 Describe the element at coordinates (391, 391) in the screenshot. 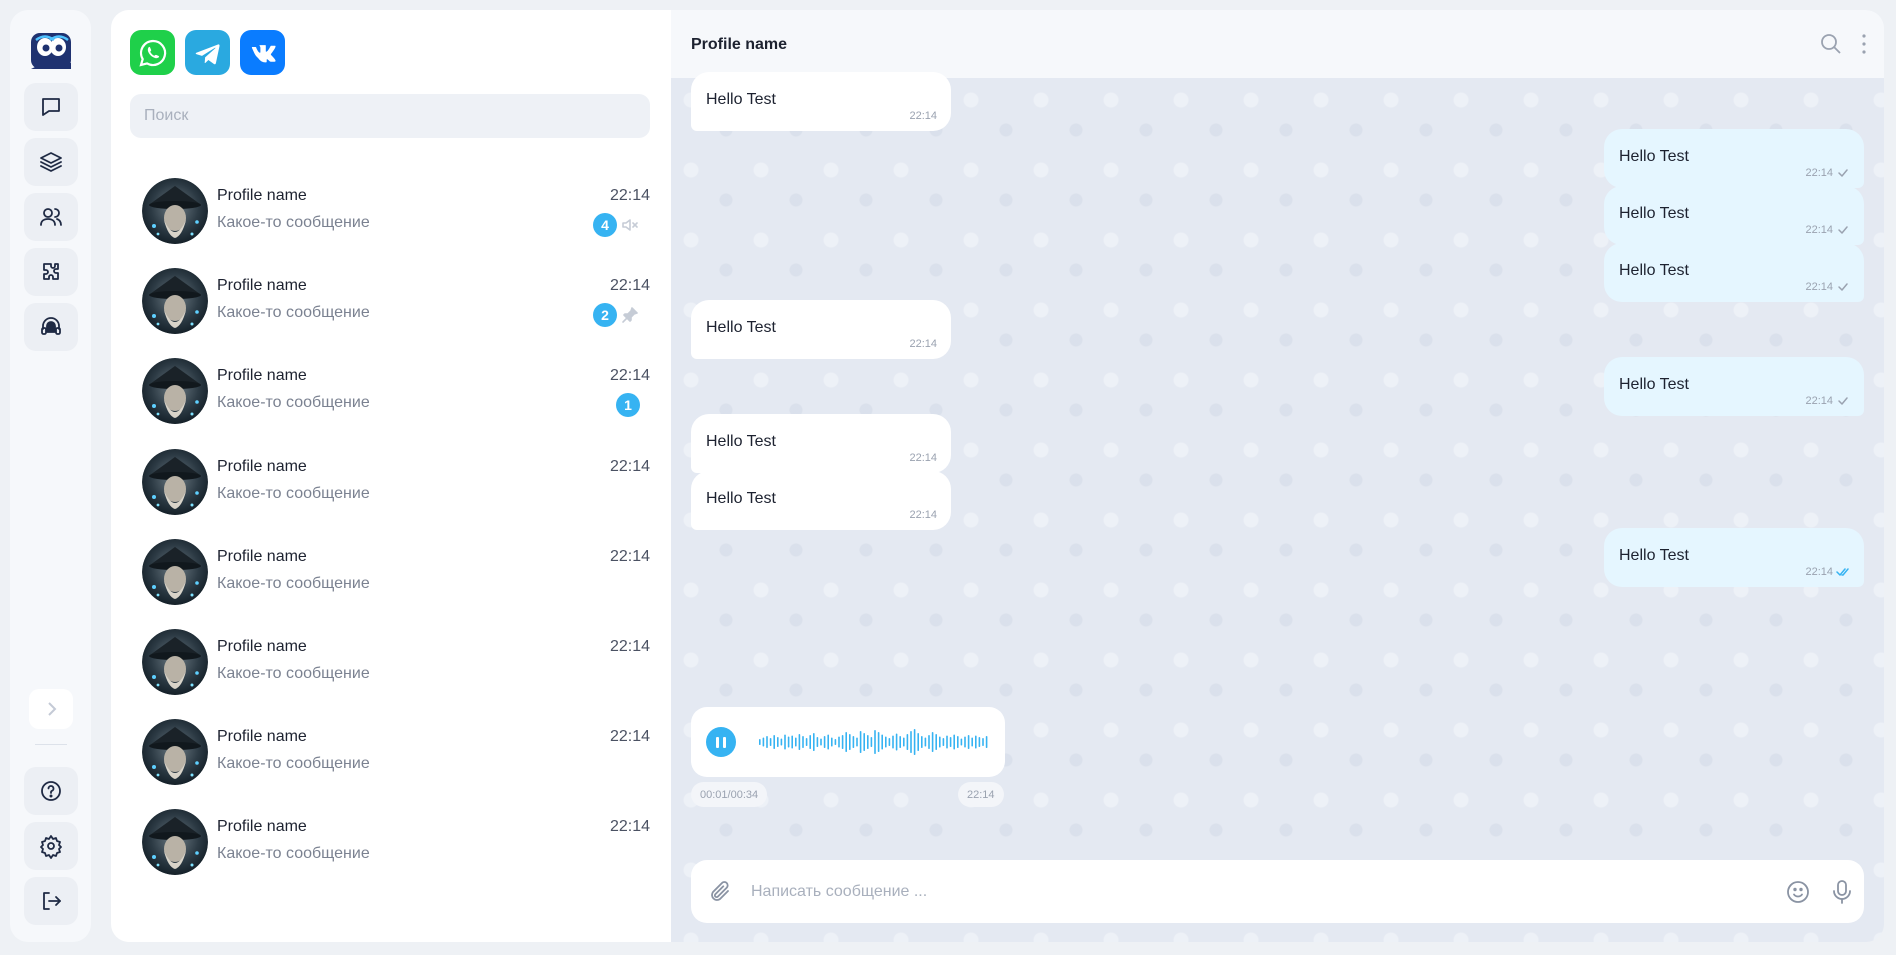

I see `chat-list-item: Profile name Какое-то сообщение 22:14 1` at that location.